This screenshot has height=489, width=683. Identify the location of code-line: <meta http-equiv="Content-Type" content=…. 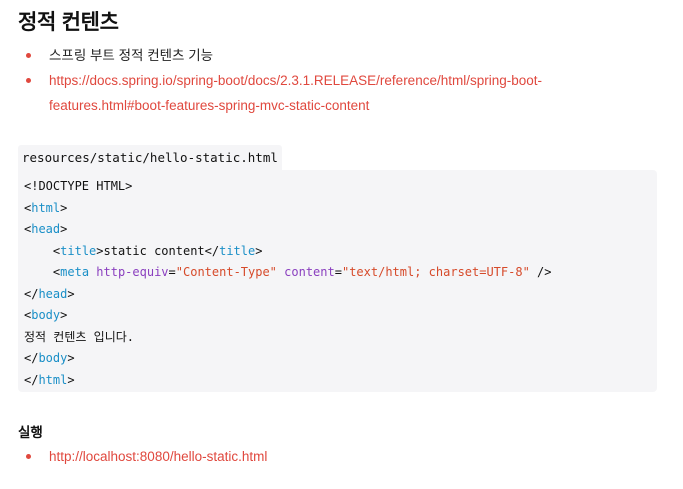
(340, 273).